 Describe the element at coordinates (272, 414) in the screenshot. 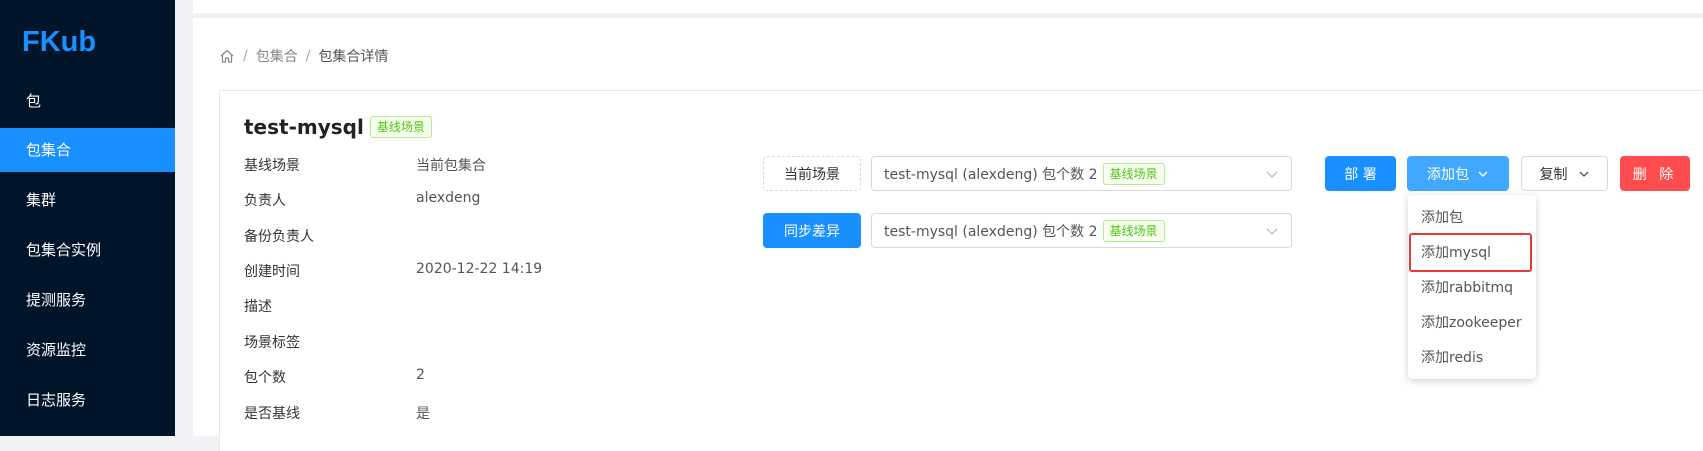

I see `field-label-is-baseline: 是否基线` at that location.